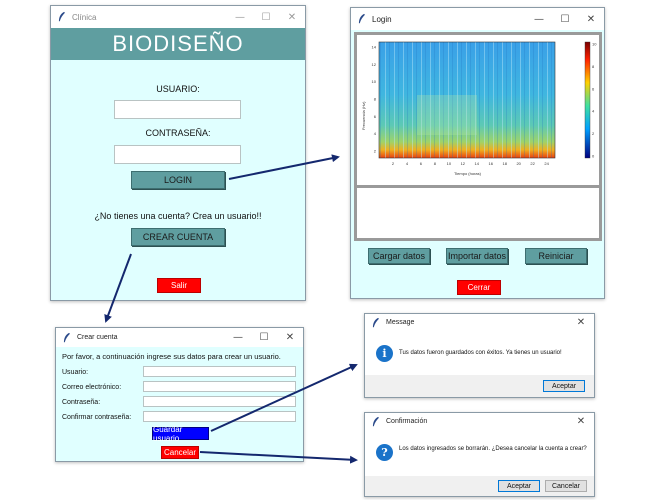  Describe the element at coordinates (471, 163) in the screenshot. I see `x-tick-labels: 2 4 6 8 10 12 14 16 18 20 22 24` at that location.